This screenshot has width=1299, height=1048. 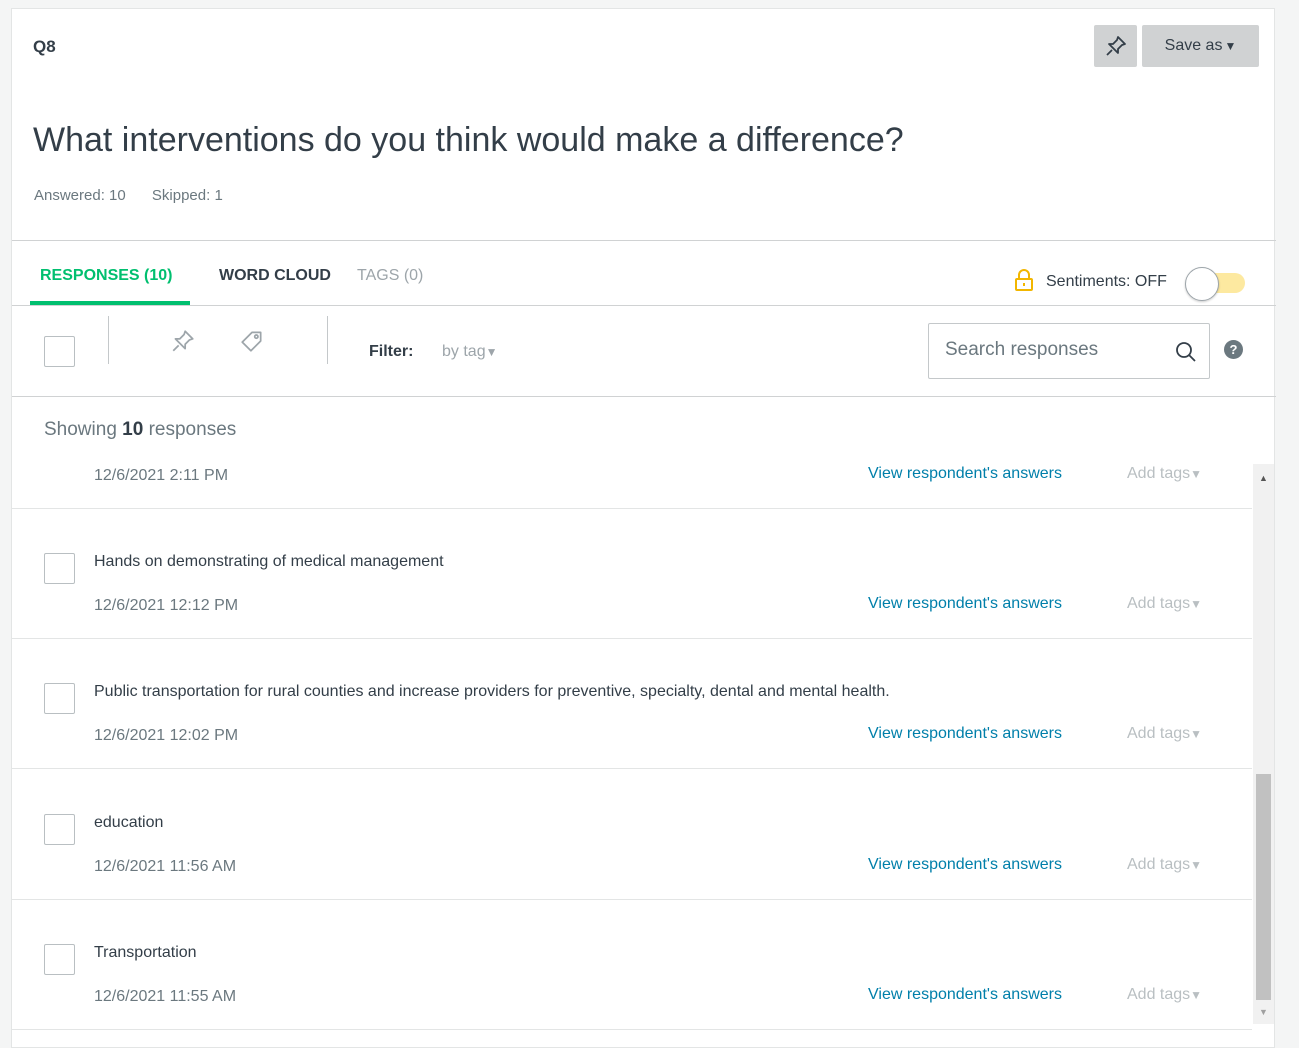 I want to click on pin-button, so click(x=1115, y=46).